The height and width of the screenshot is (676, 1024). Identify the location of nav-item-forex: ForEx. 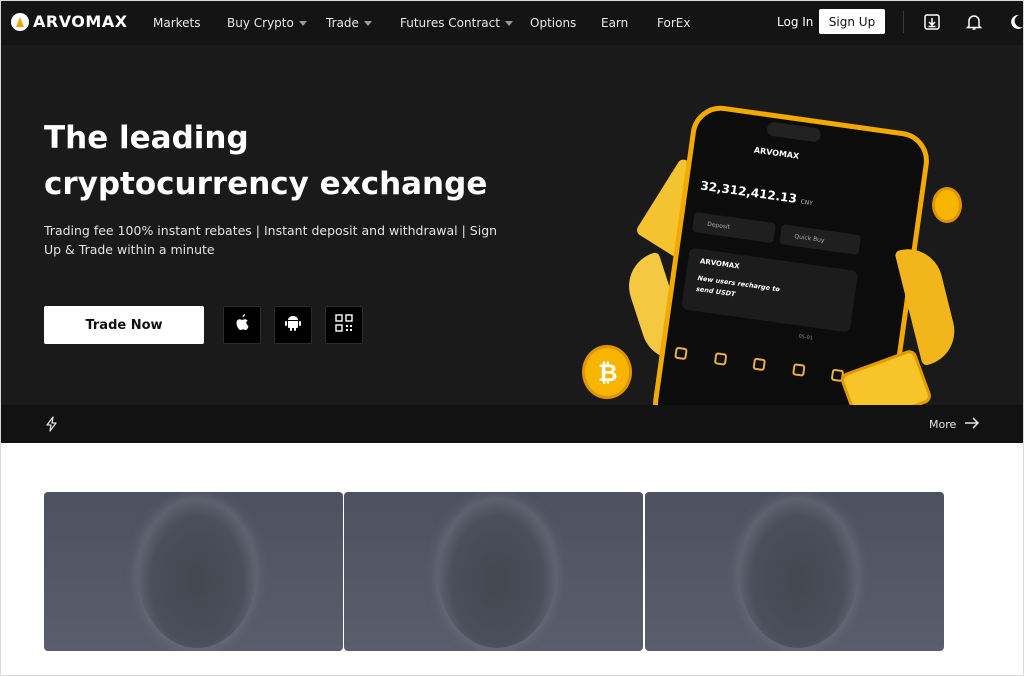
(673, 23).